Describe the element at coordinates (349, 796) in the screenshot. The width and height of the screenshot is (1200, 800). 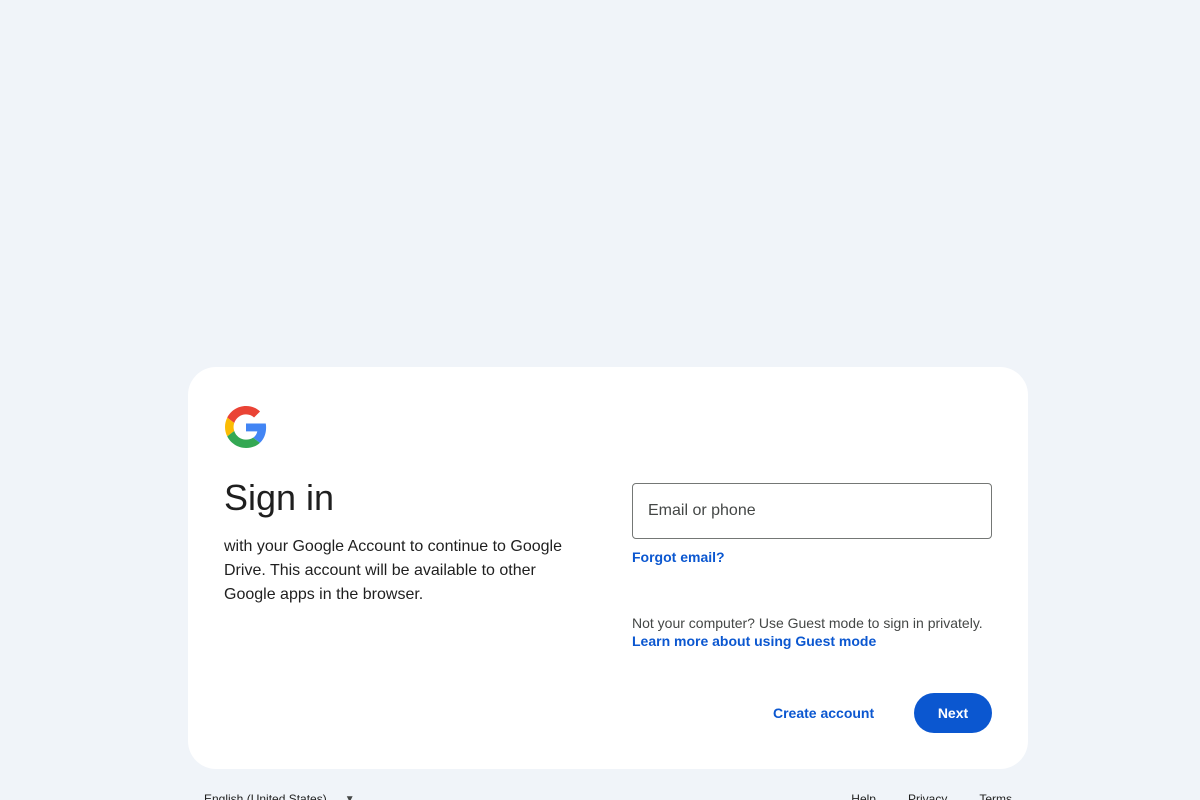
I see `caret-down-icon: ▼` at that location.